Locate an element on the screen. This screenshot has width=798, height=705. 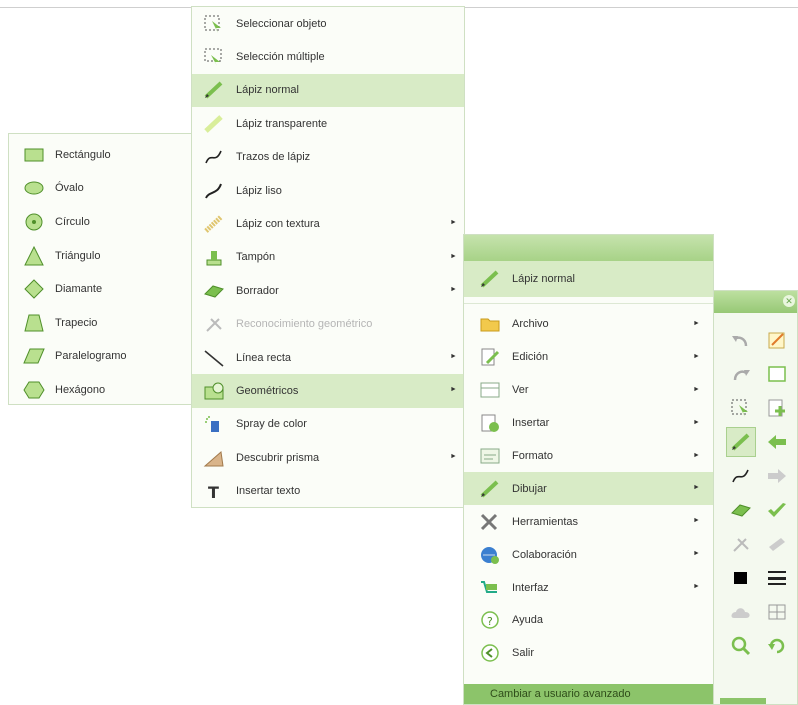
draw-menu-item: Lápiz transparente is located at coordinates (328, 123).